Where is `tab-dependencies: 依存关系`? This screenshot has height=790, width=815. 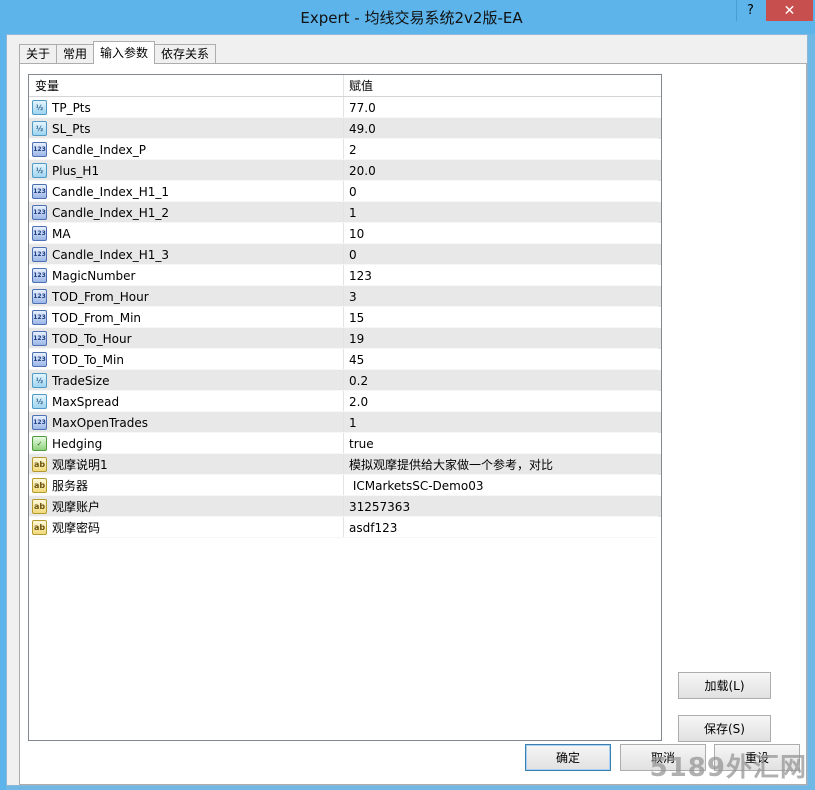
tab-dependencies: 依存关系 is located at coordinates (185, 54).